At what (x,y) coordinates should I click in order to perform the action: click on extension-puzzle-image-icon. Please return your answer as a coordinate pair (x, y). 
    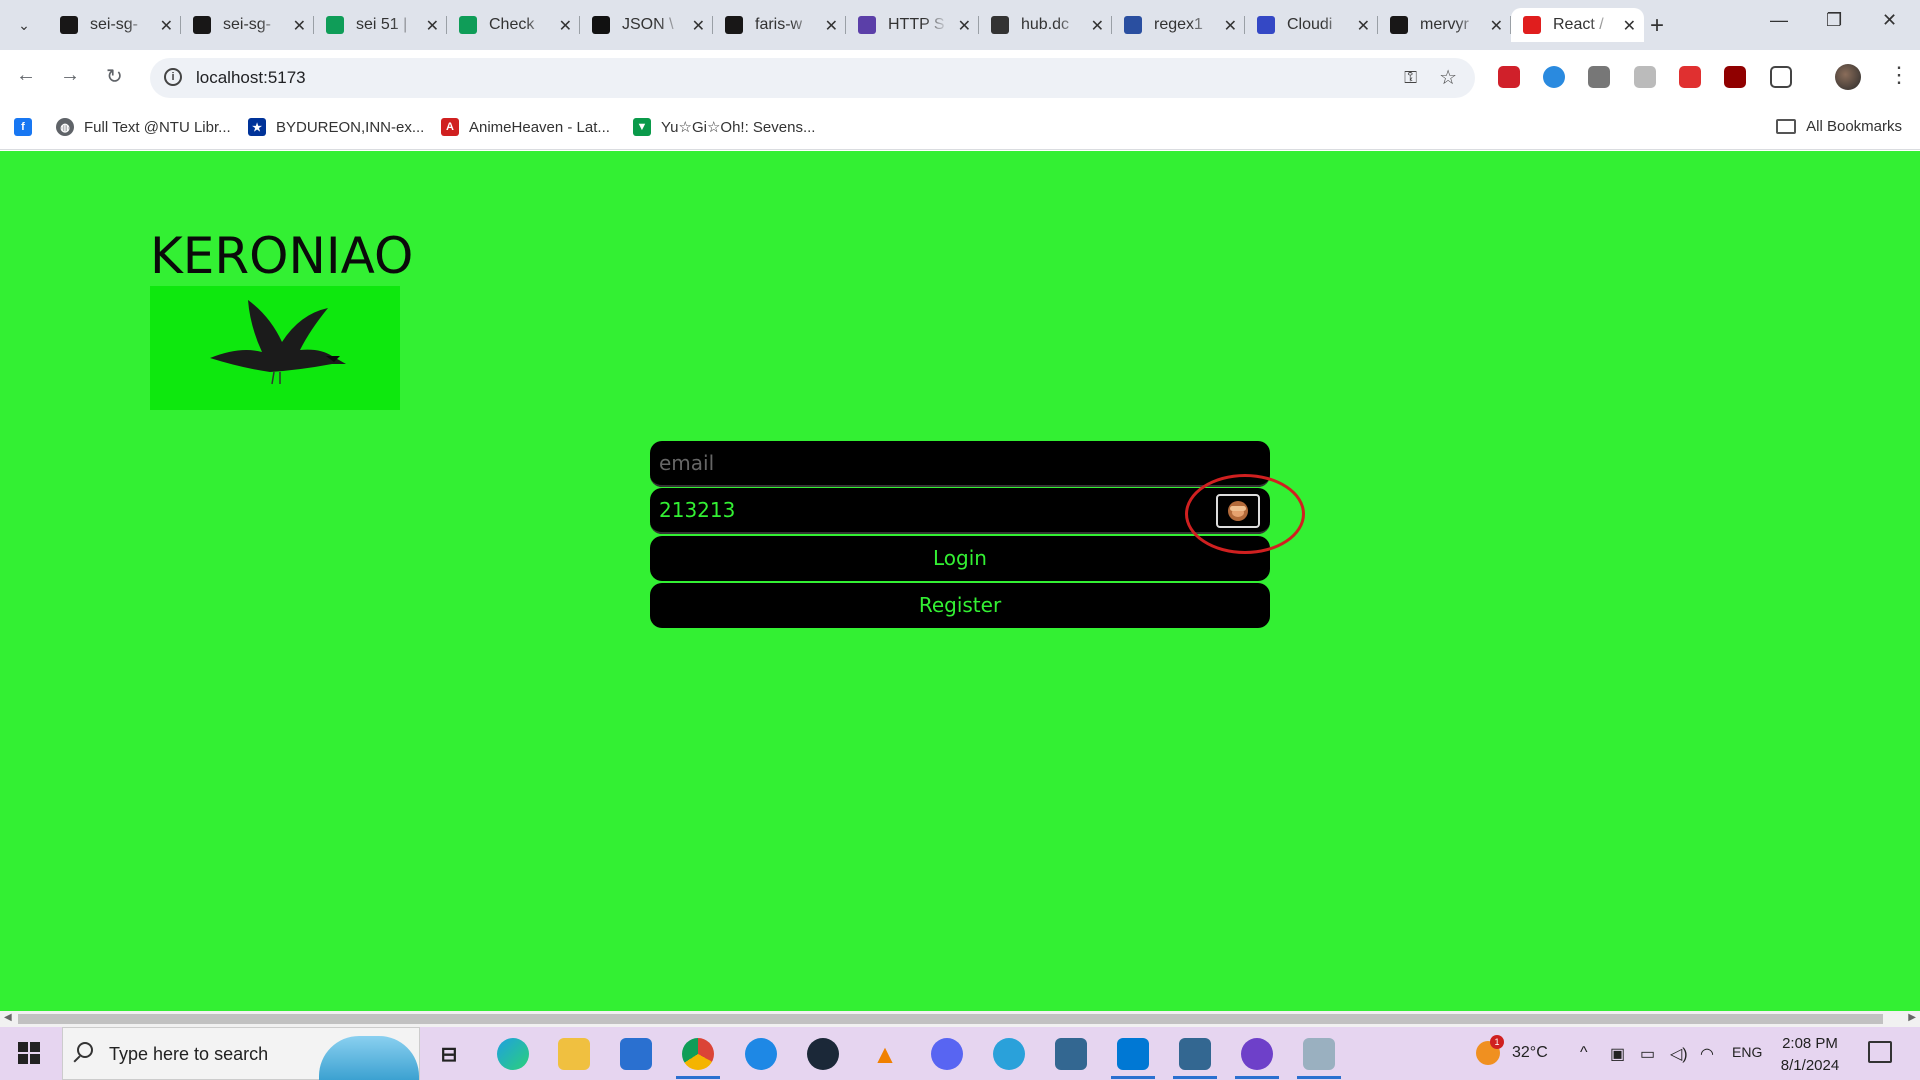
    Looking at the image, I should click on (1645, 77).